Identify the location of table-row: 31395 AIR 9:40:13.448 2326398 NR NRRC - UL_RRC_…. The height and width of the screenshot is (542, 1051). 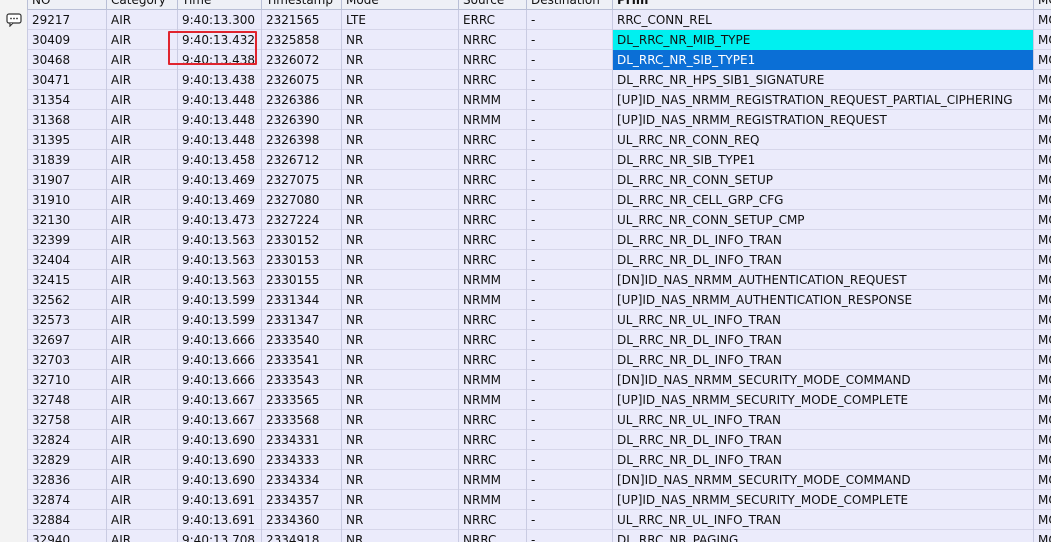
(525, 140).